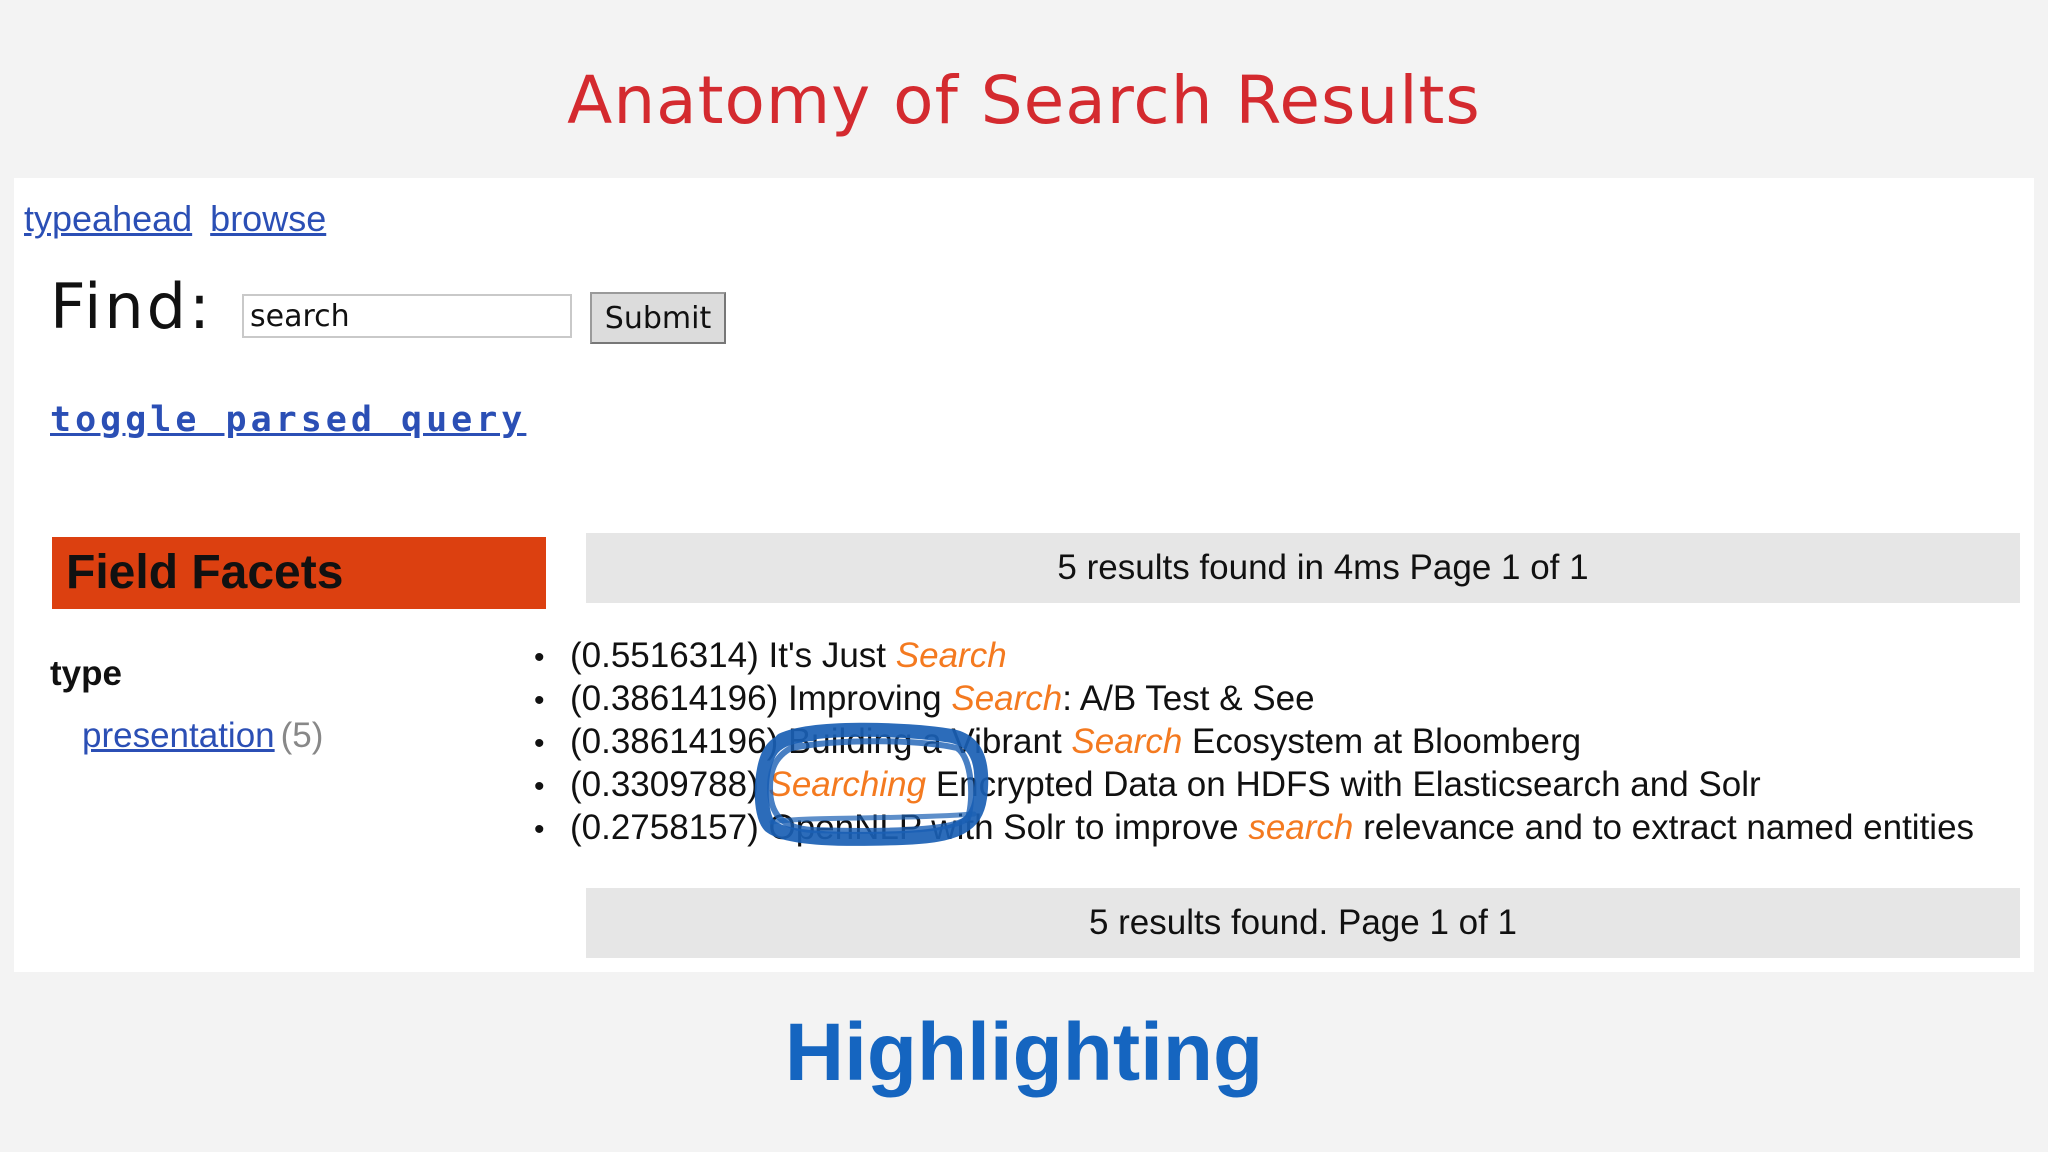 Image resolution: width=2048 pixels, height=1152 pixels. What do you see at coordinates (1303, 568) in the screenshot?
I see `results-summary-top: 5 results found in 4ms Page 1 of 1` at bounding box center [1303, 568].